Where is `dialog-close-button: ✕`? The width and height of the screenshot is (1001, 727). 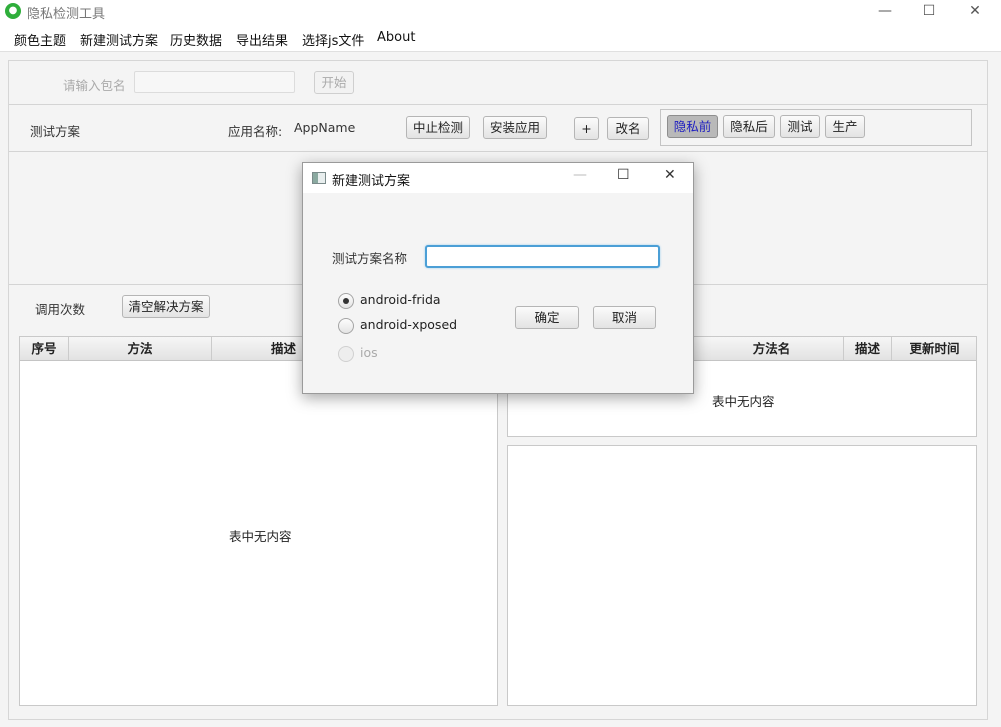
dialog-close-button: ✕ is located at coordinates (670, 175).